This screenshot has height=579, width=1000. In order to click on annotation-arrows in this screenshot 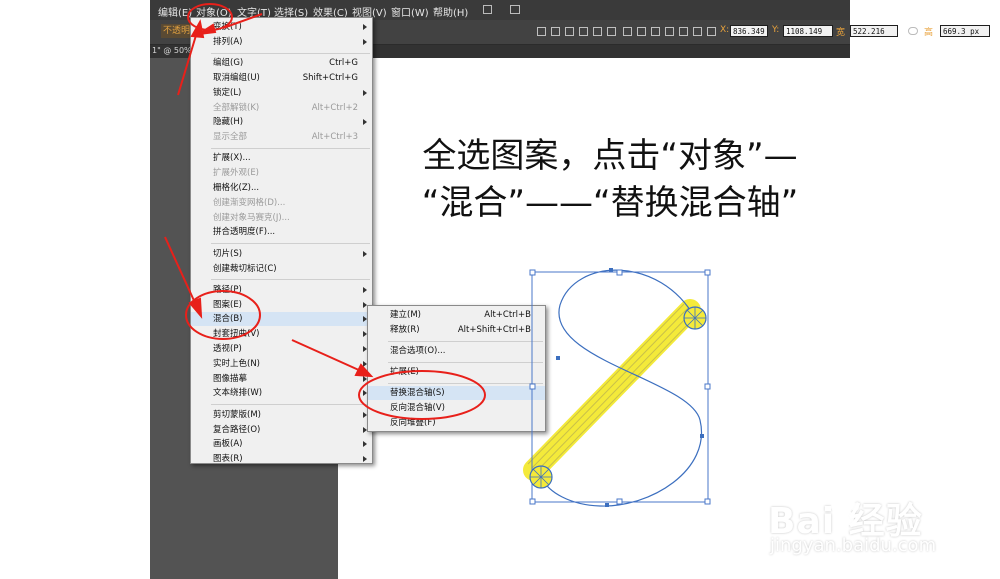, I will do `click(269, 195)`.